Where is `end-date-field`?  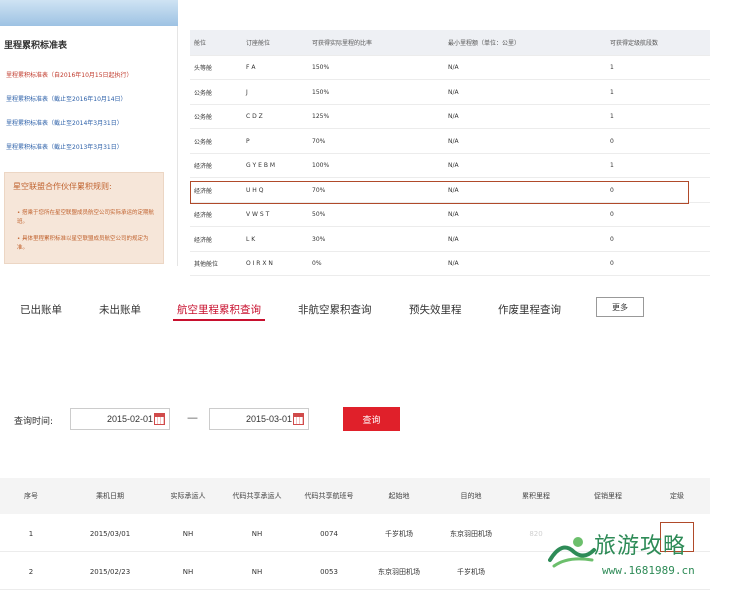 end-date-field is located at coordinates (259, 419).